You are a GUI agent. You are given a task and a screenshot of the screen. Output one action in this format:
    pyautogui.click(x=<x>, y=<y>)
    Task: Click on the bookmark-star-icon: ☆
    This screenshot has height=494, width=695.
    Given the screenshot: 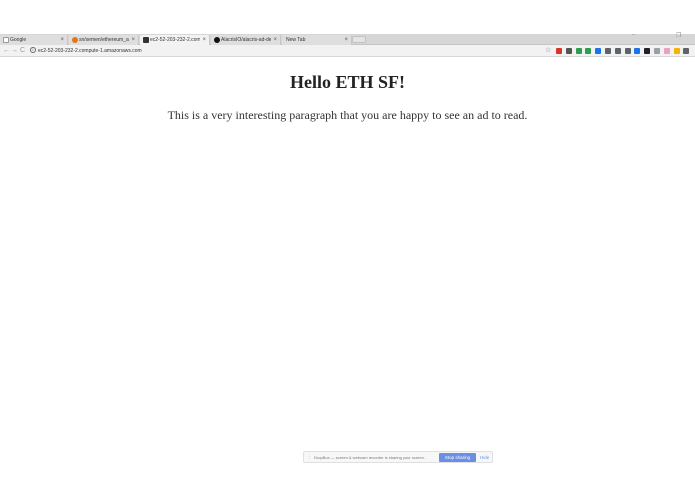 What is the action you would take?
    pyautogui.click(x=548, y=50)
    